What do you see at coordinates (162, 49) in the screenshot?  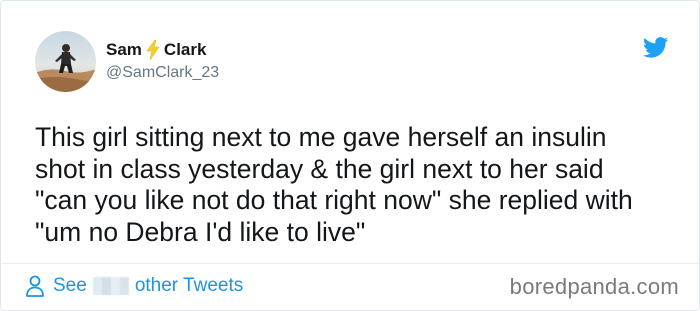 I see `display-name: Sam Clark` at bounding box center [162, 49].